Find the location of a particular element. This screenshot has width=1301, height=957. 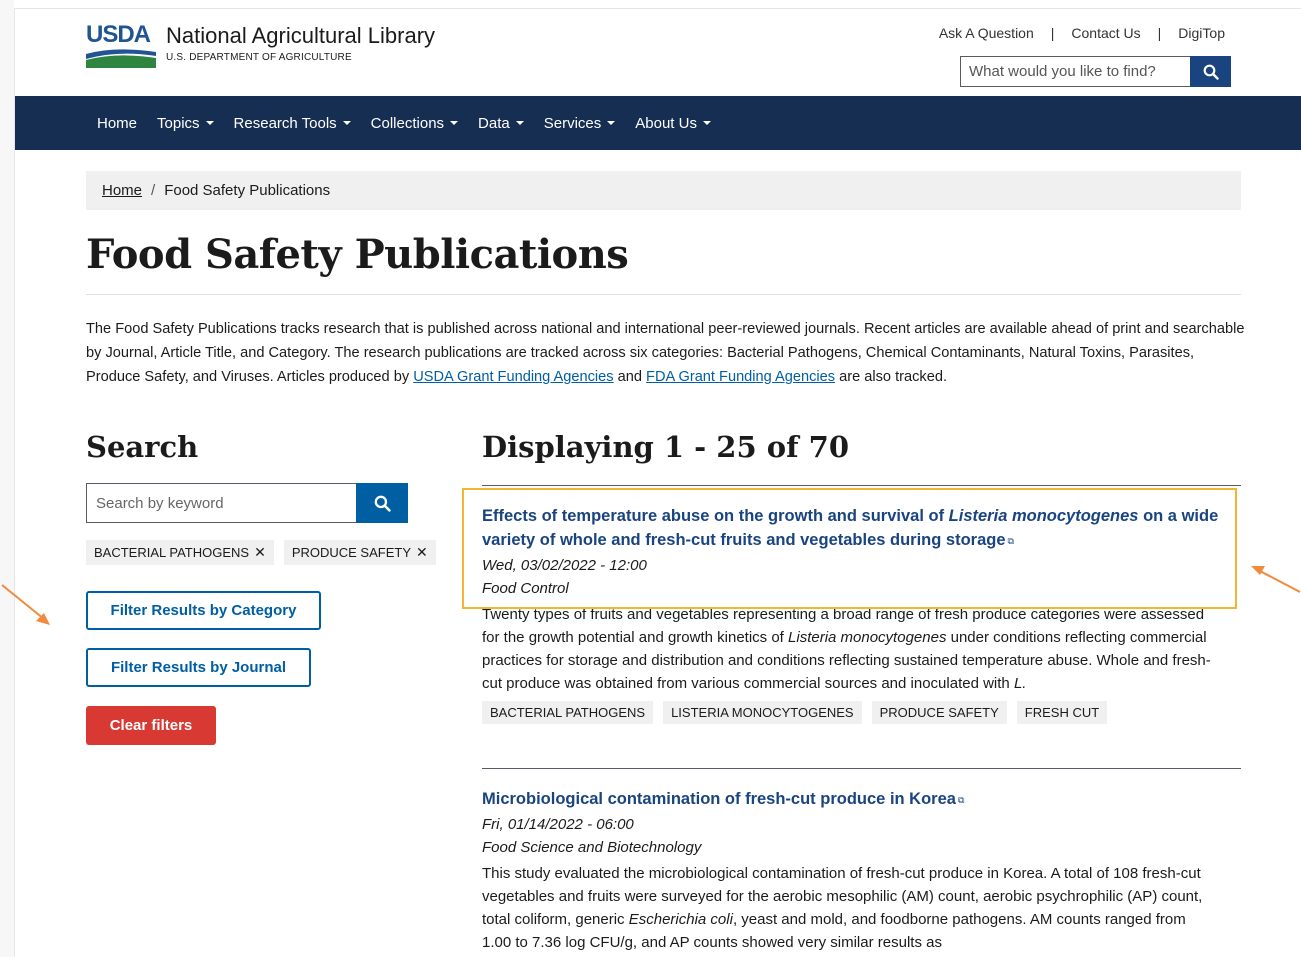

nav-label: Topics is located at coordinates (178, 123).